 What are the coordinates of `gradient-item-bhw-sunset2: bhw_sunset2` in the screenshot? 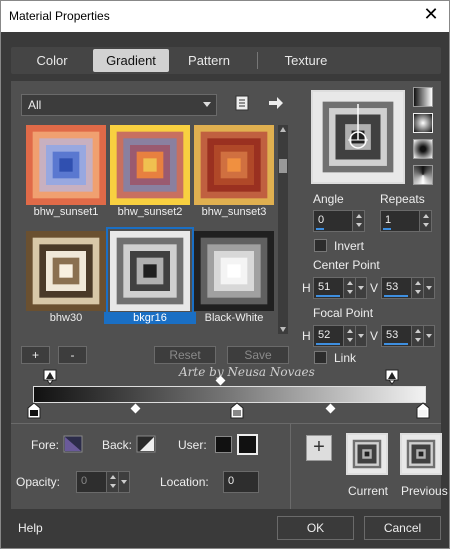 It's located at (150, 171).